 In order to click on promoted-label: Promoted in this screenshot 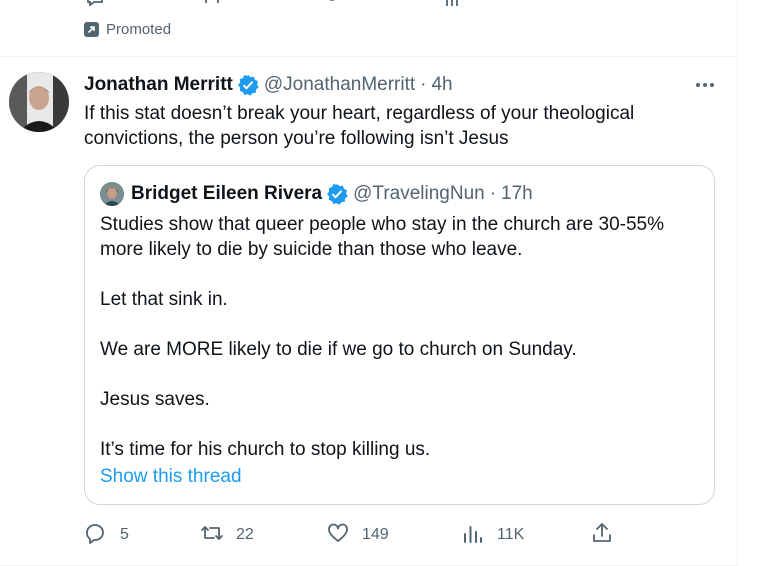, I will do `click(127, 29)`.